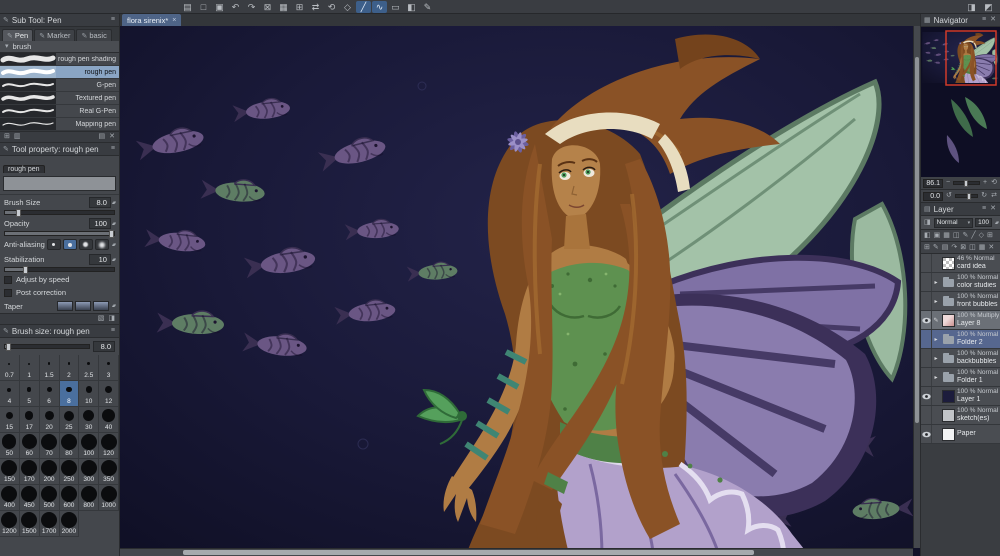 This screenshot has width=1000, height=556. I want to click on brush-item-textured-pen: Textured pen, so click(59, 98).